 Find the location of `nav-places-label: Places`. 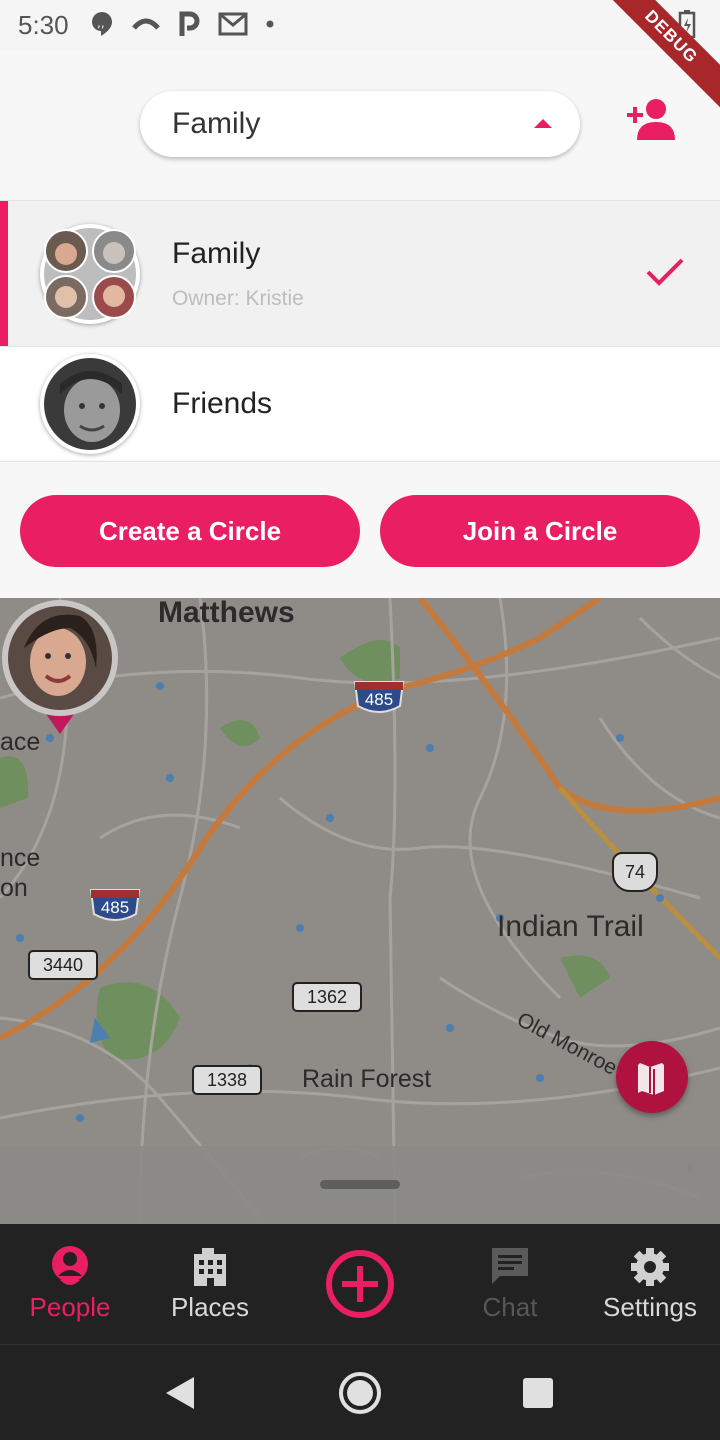

nav-places-label: Places is located at coordinates (210, 1307).